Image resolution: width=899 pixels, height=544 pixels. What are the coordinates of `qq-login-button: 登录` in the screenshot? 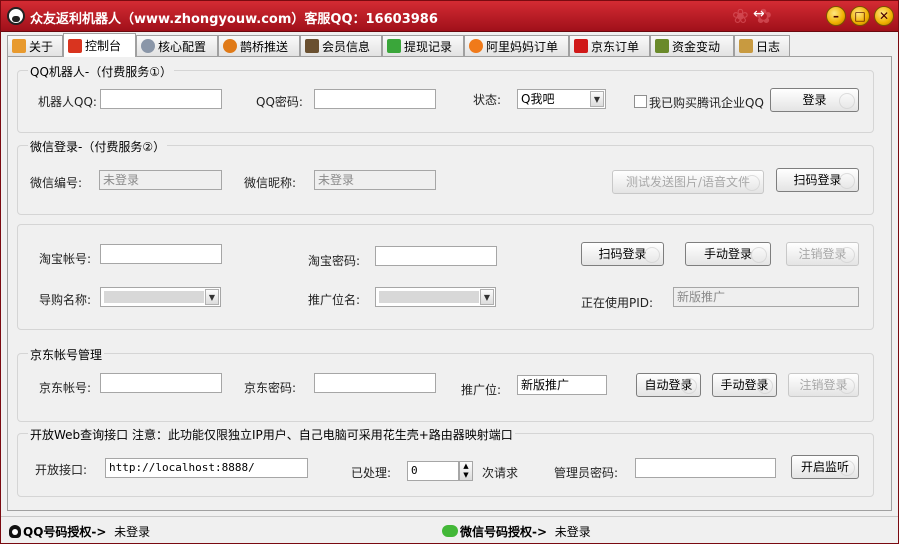 It's located at (814, 100).